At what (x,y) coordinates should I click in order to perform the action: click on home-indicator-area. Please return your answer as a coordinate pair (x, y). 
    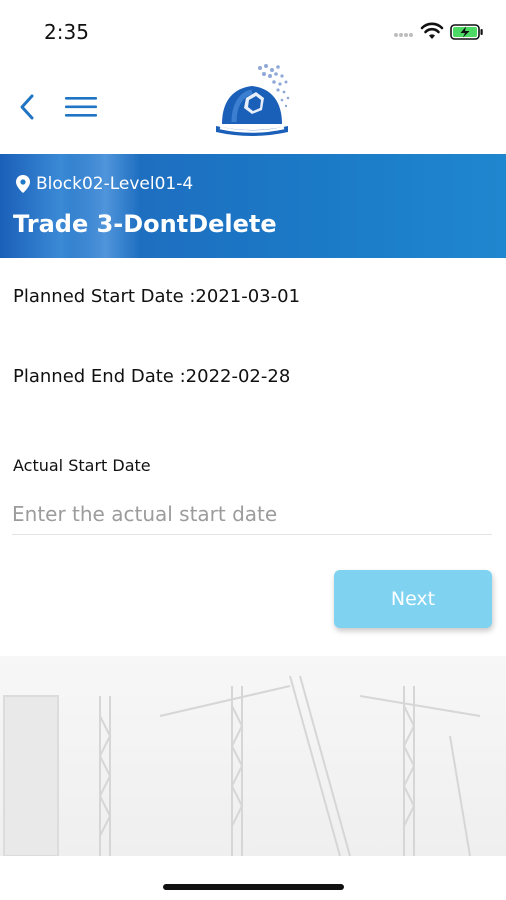
    Looking at the image, I should click on (253, 878).